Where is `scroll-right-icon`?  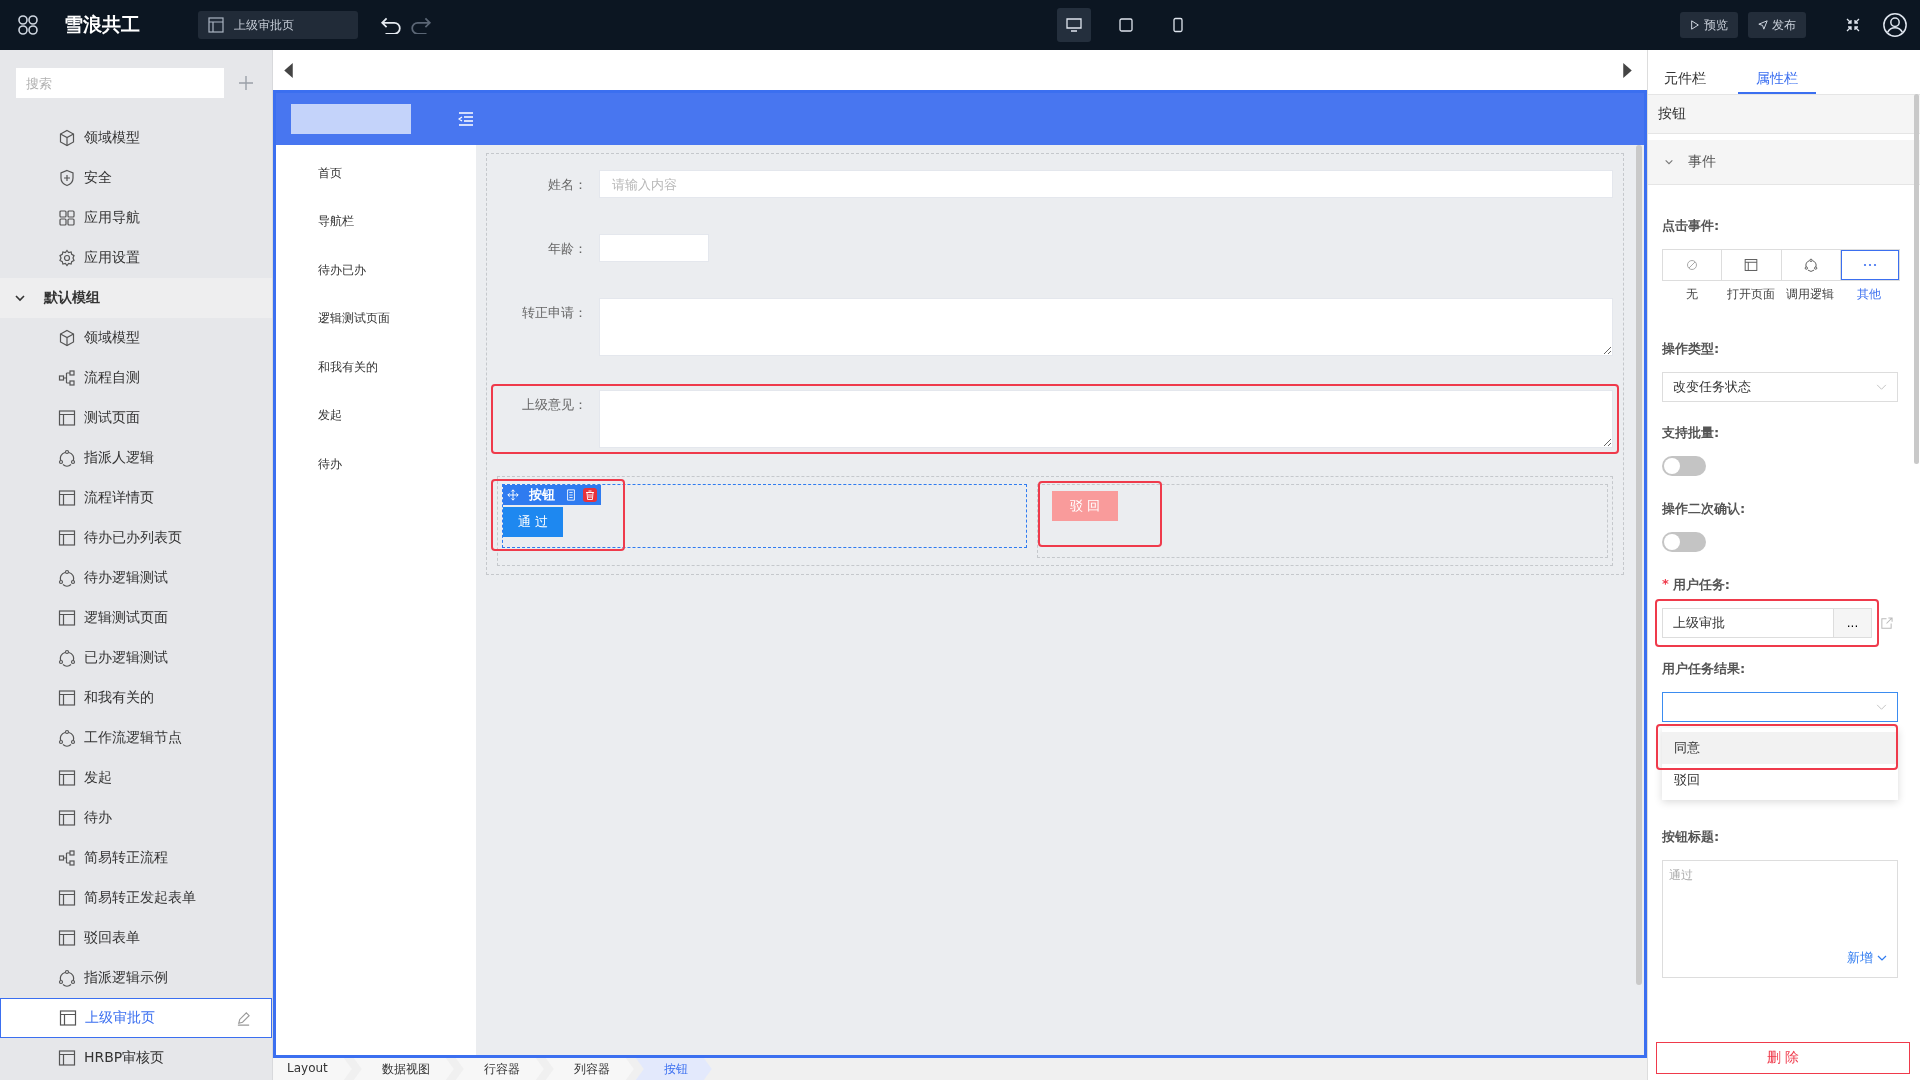 scroll-right-icon is located at coordinates (1627, 70).